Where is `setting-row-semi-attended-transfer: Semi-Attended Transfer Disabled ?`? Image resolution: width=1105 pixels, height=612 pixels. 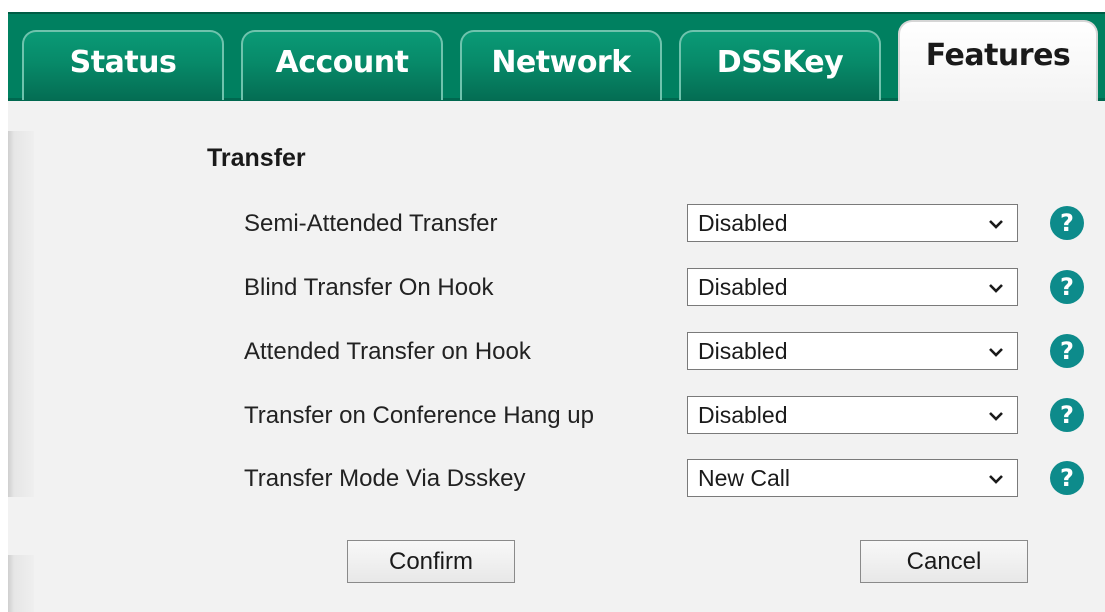
setting-row-semi-attended-transfer: Semi-Attended Transfer Disabled ? is located at coordinates (556, 223).